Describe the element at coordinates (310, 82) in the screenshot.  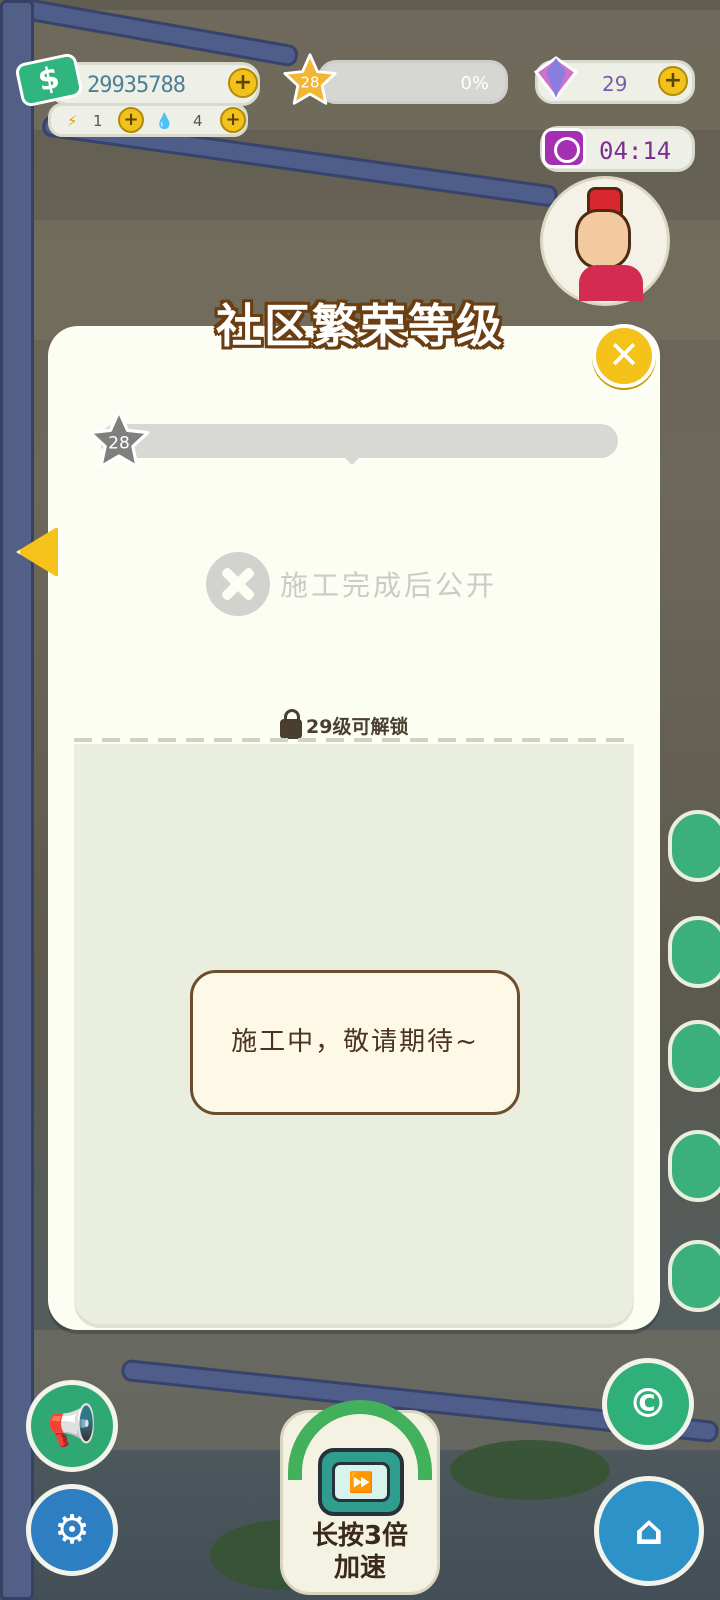
I see `level-number: 28` at that location.